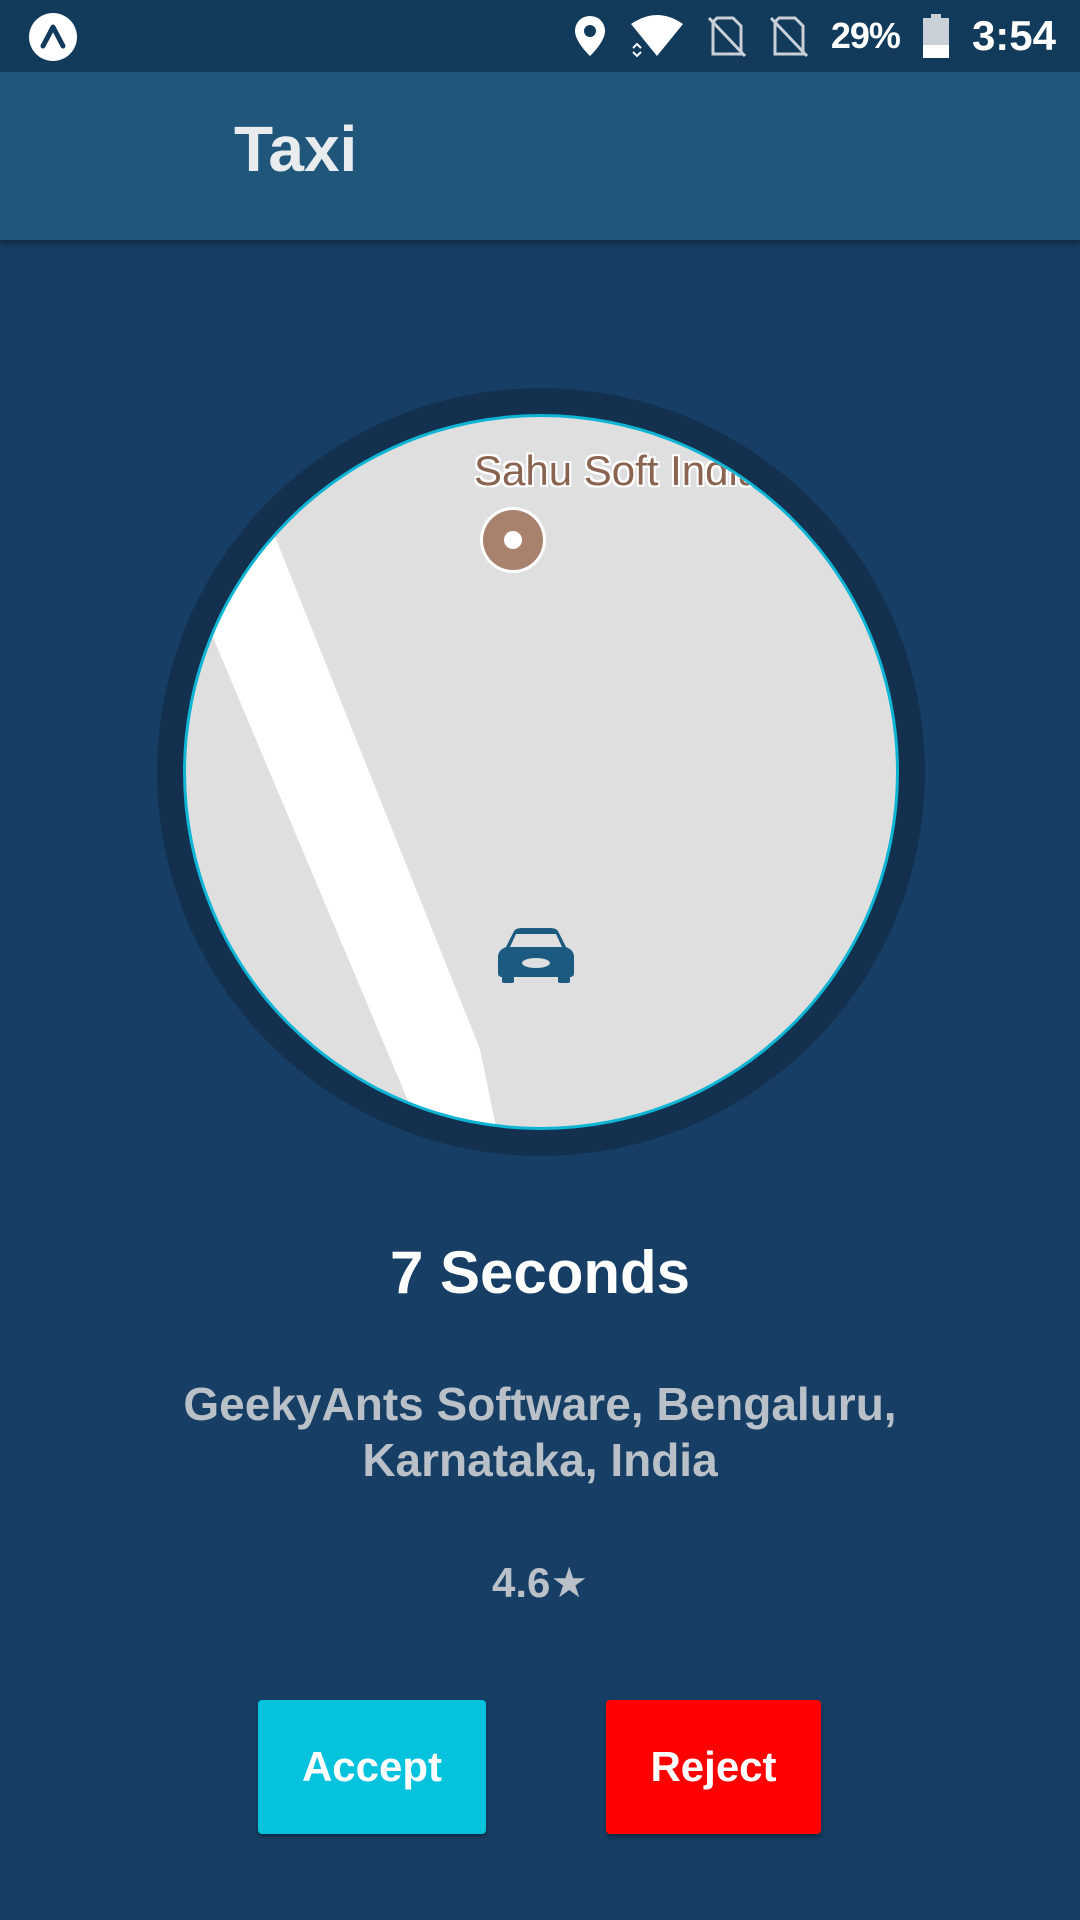 The image size is (1080, 1920). What do you see at coordinates (540, 156) in the screenshot?
I see `app-bar: Taxi` at bounding box center [540, 156].